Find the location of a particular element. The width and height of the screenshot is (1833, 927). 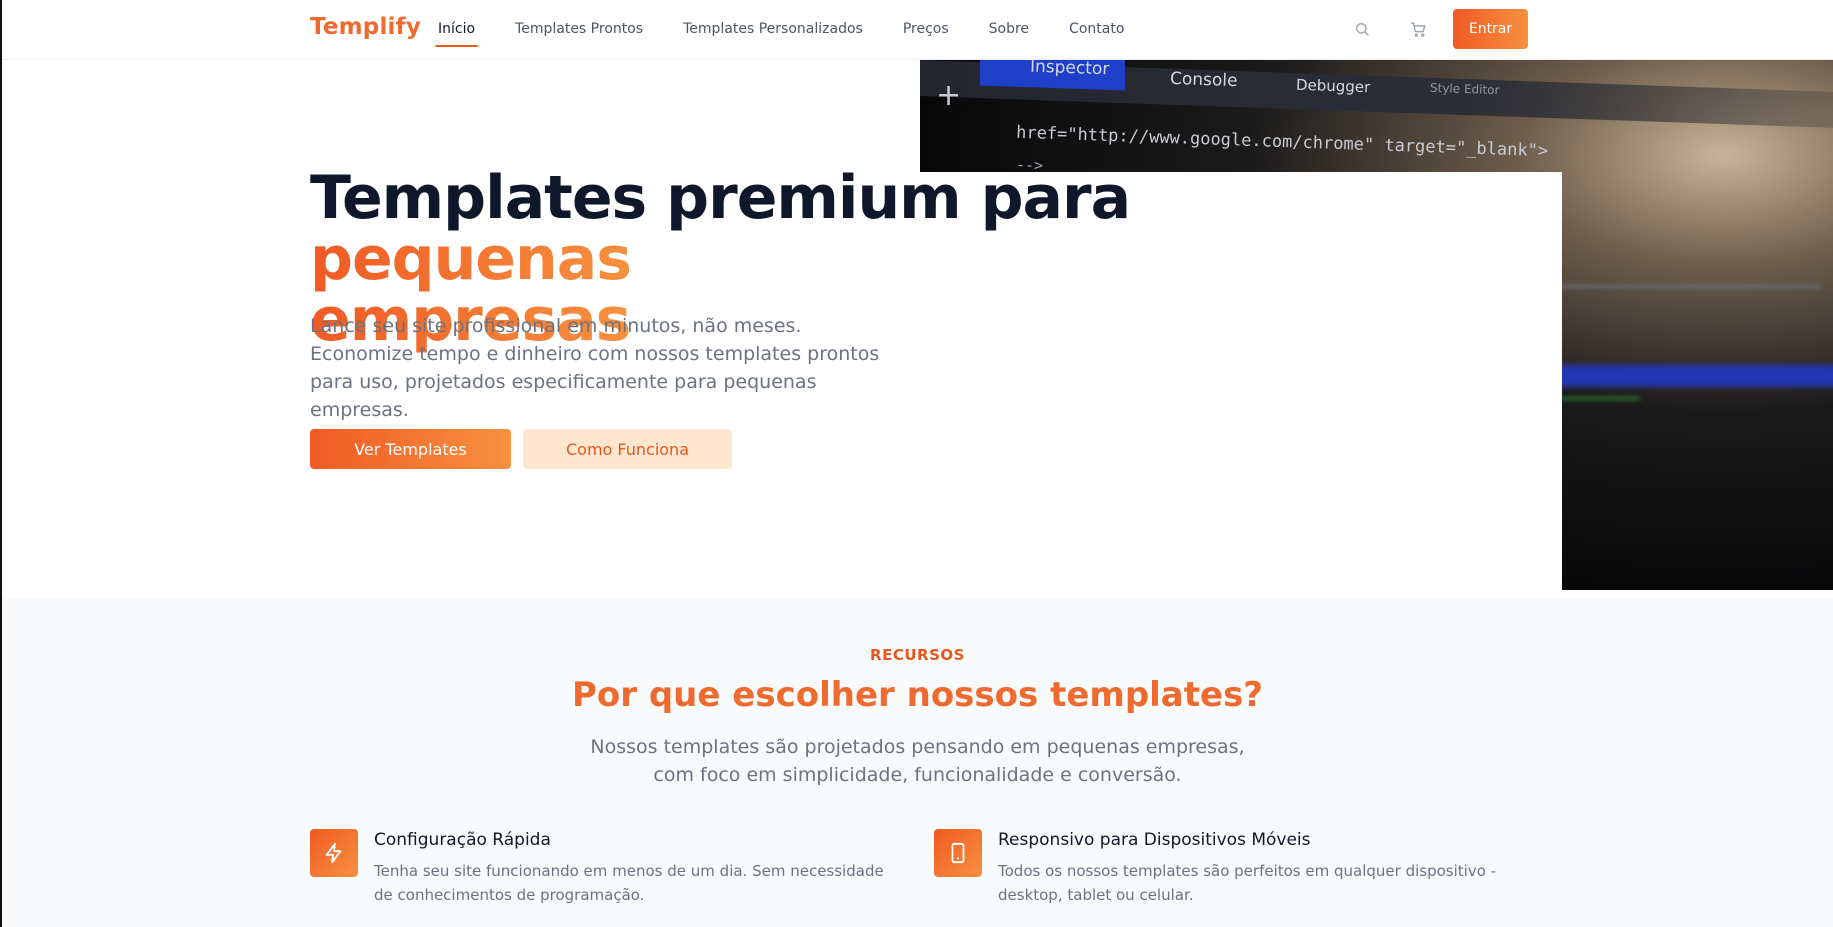

feature-title: Configuração Rápida is located at coordinates (462, 840).